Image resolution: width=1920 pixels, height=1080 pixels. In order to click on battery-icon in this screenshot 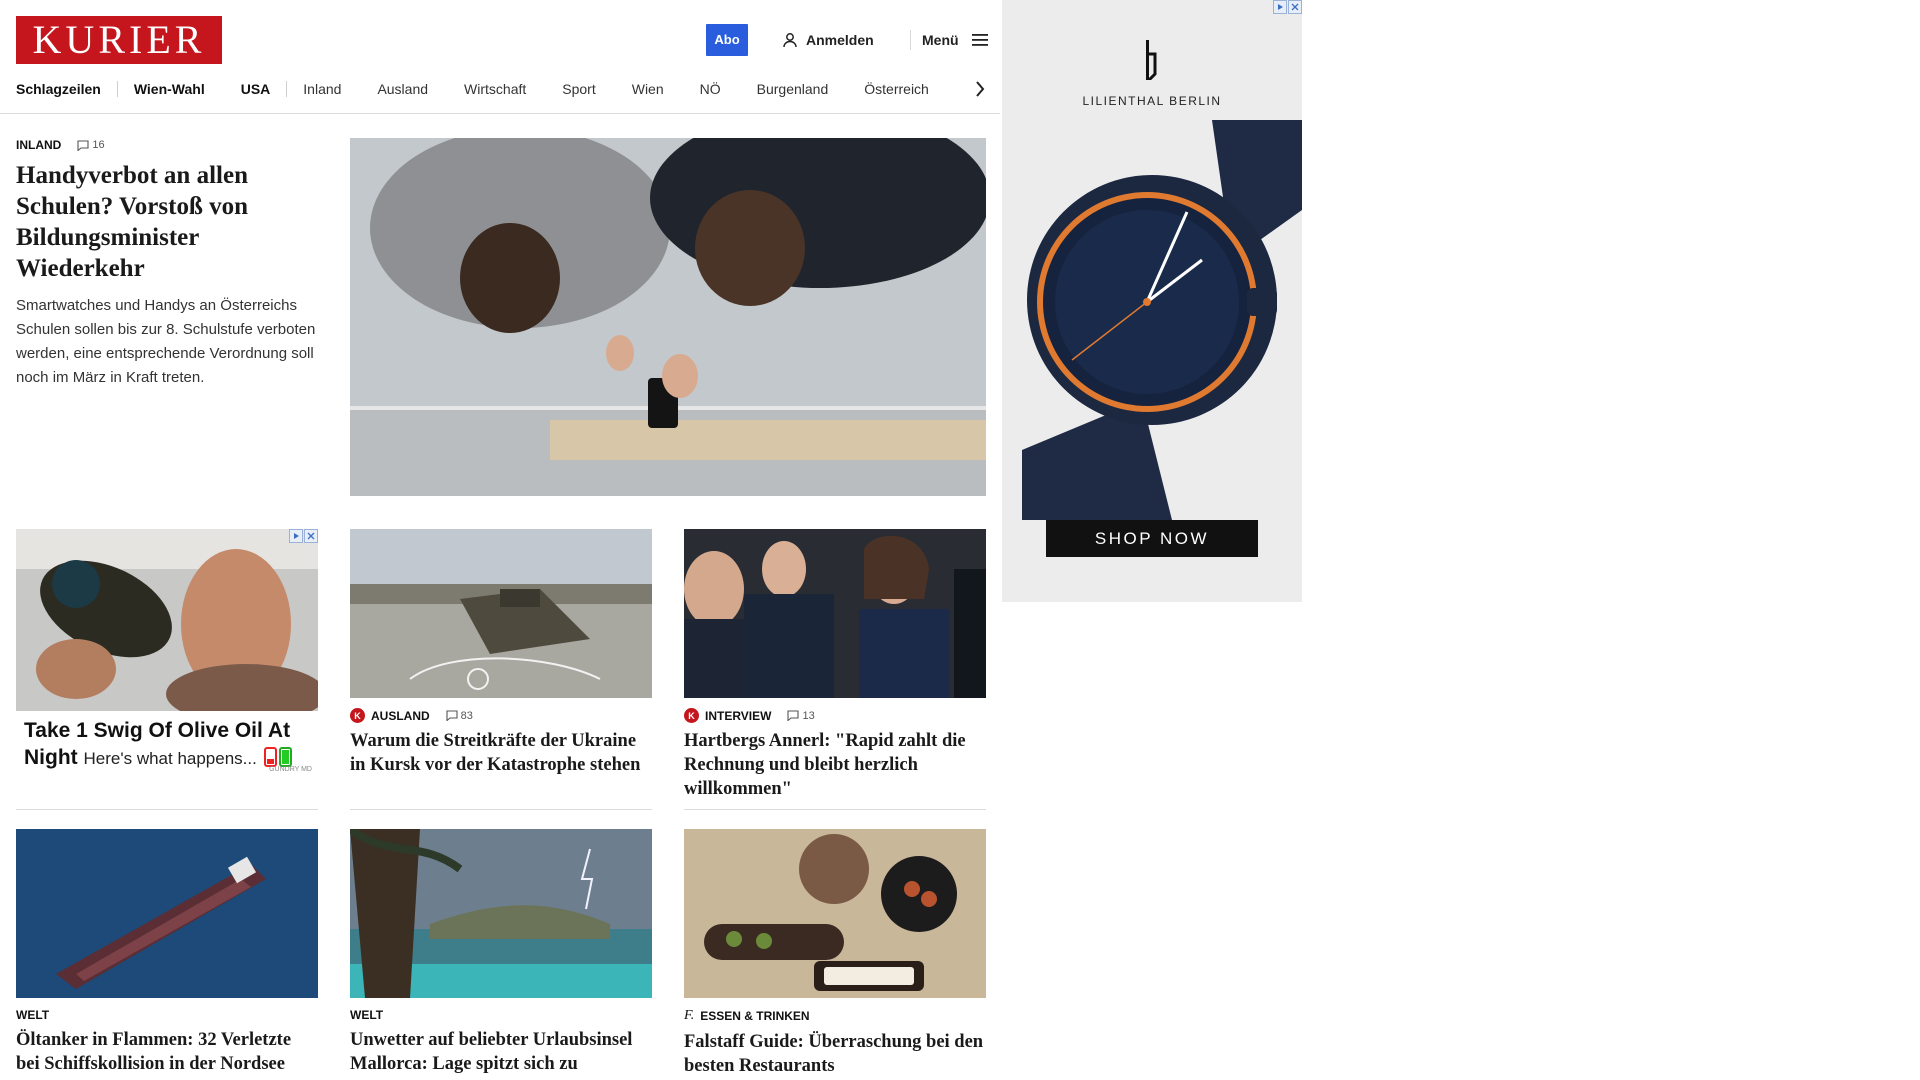, I will do `click(277, 757)`.